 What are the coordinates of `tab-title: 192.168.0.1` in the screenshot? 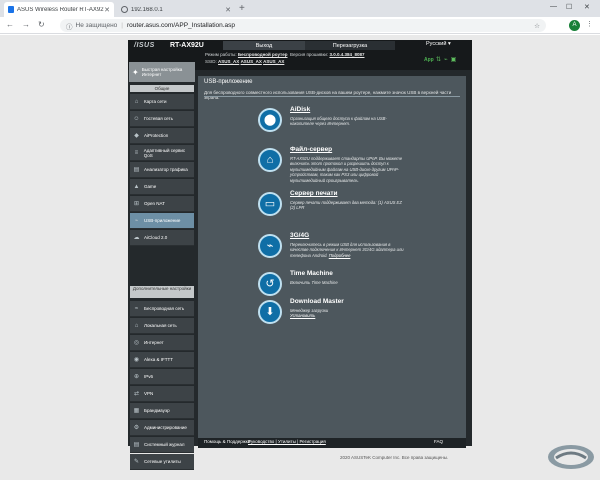 It's located at (147, 9).